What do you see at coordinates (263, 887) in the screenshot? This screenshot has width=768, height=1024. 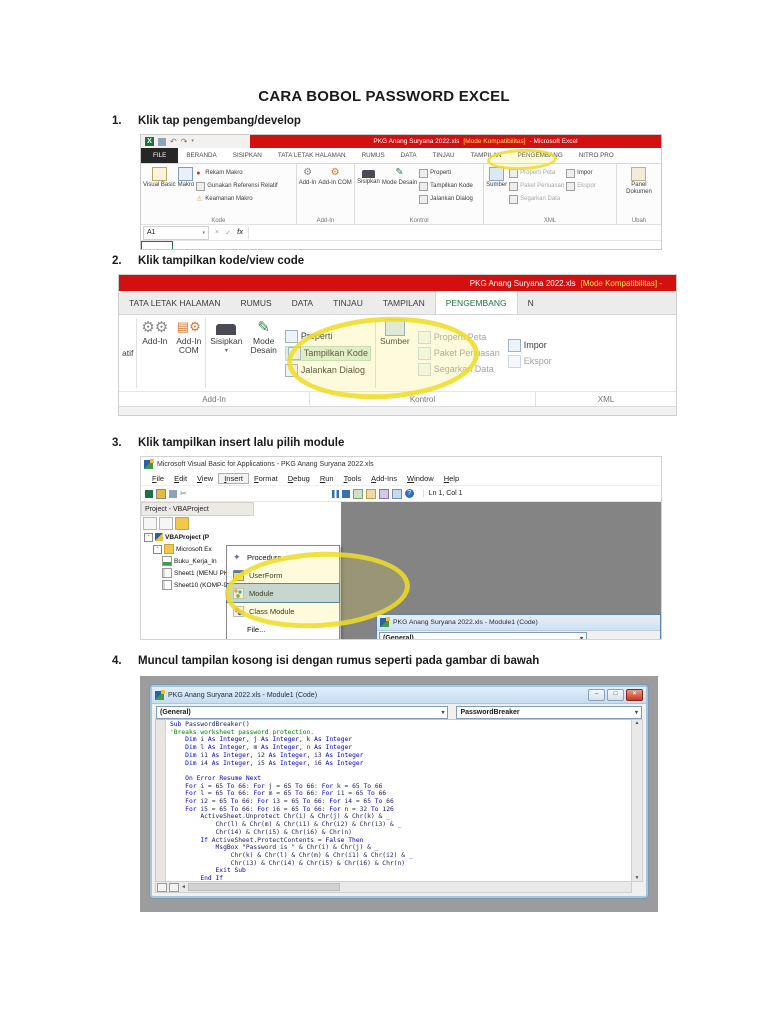 I see `scrollbar-thumb` at bounding box center [263, 887].